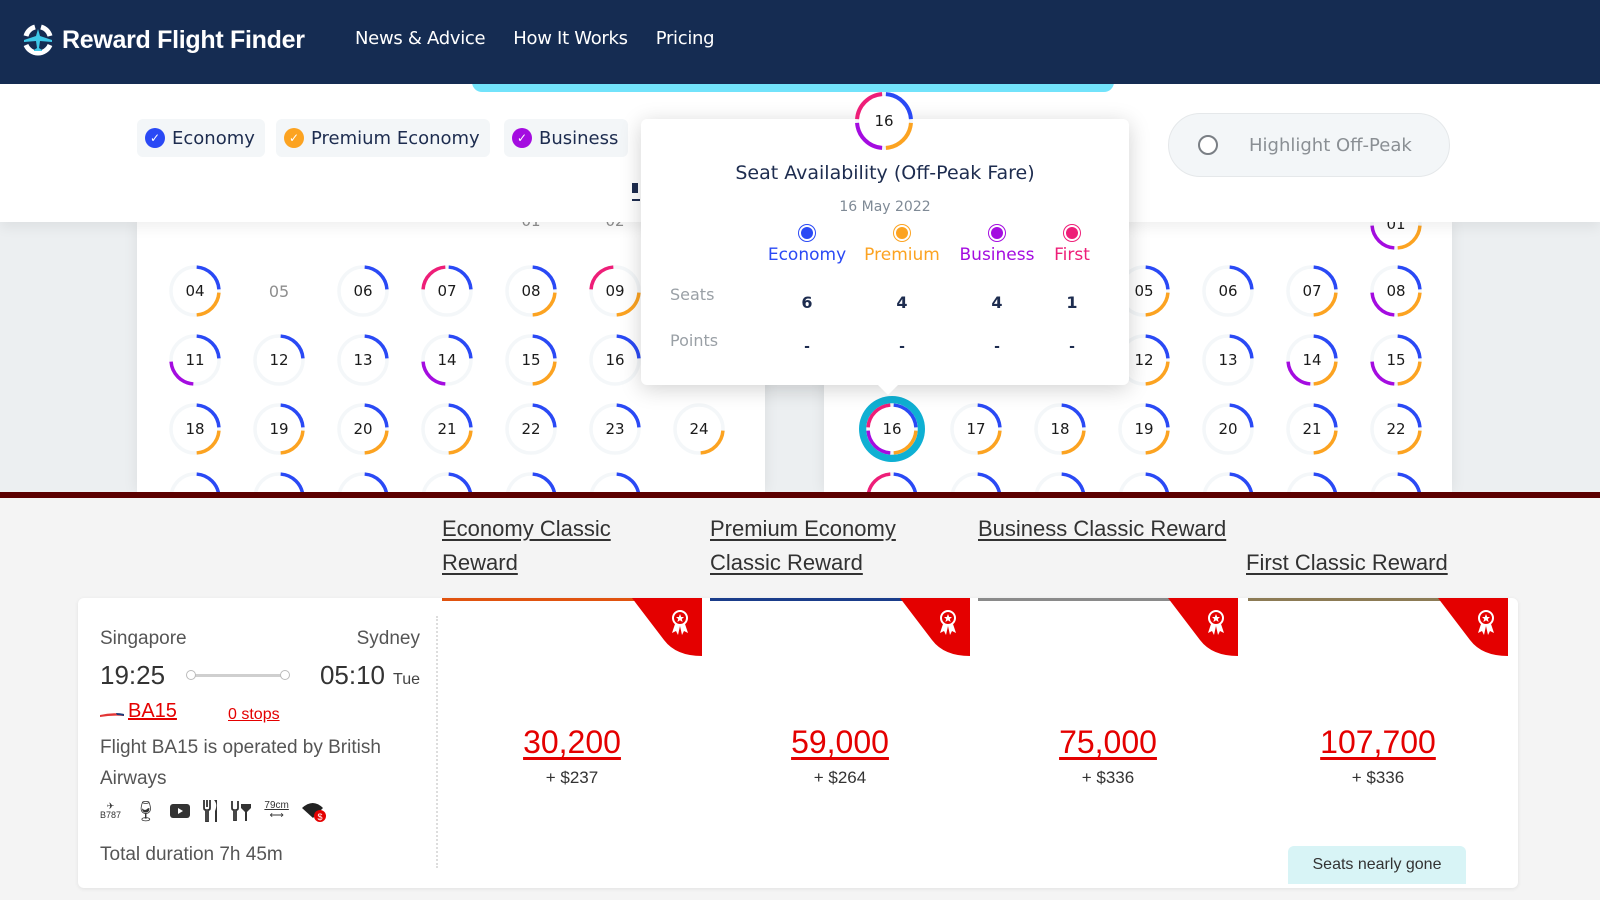 This screenshot has height=900, width=1600. I want to click on header-economy-classic: Economy Classic Reward, so click(567, 546).